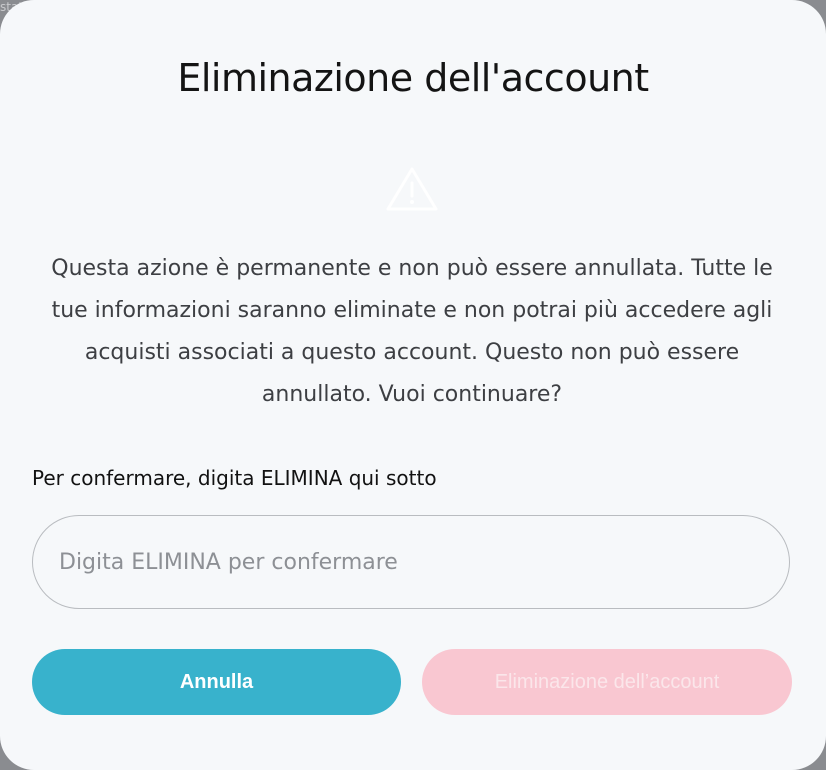 The height and width of the screenshot is (770, 826). What do you see at coordinates (234, 478) in the screenshot?
I see `confirm-label: Per confermare, digita ELIMINA qui sotto` at bounding box center [234, 478].